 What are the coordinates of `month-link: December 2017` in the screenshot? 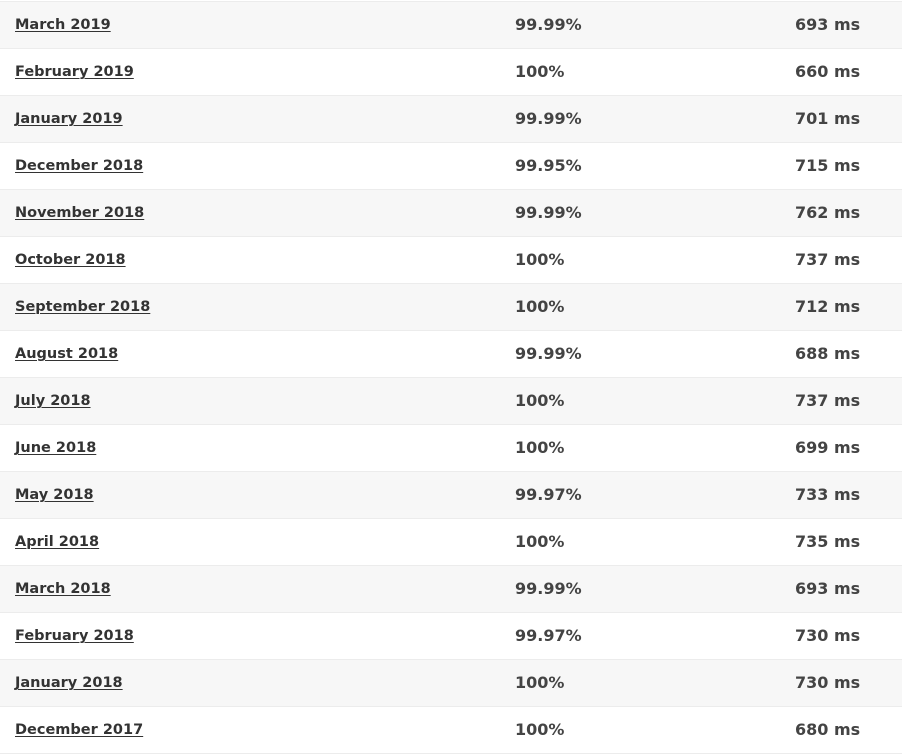 It's located at (79, 730).